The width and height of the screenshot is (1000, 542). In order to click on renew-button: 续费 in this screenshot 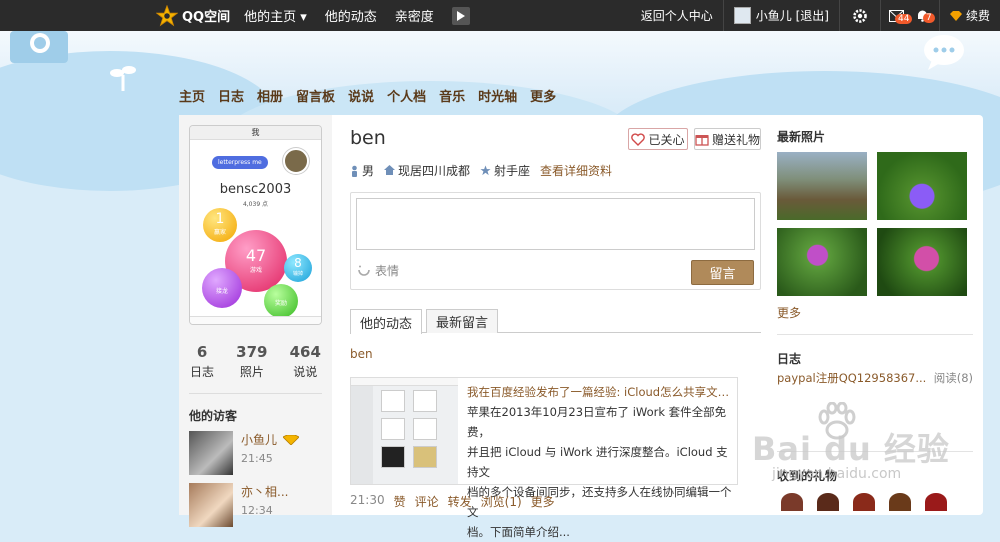, I will do `click(970, 15)`.